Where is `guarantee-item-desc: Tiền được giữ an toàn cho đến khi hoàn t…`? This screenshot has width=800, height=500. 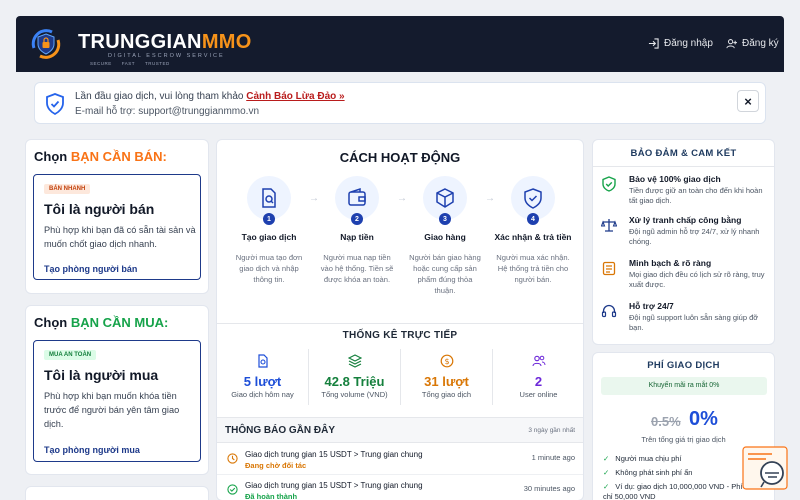
guarantee-item-desc: Tiền được giữ an toàn cho đến khi hoàn t… is located at coordinates (696, 195).